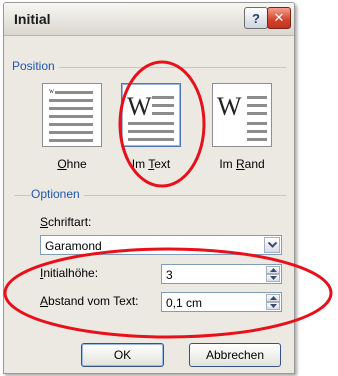 The height and width of the screenshot is (376, 338). I want to click on position-option-ohne: w, so click(72, 115).